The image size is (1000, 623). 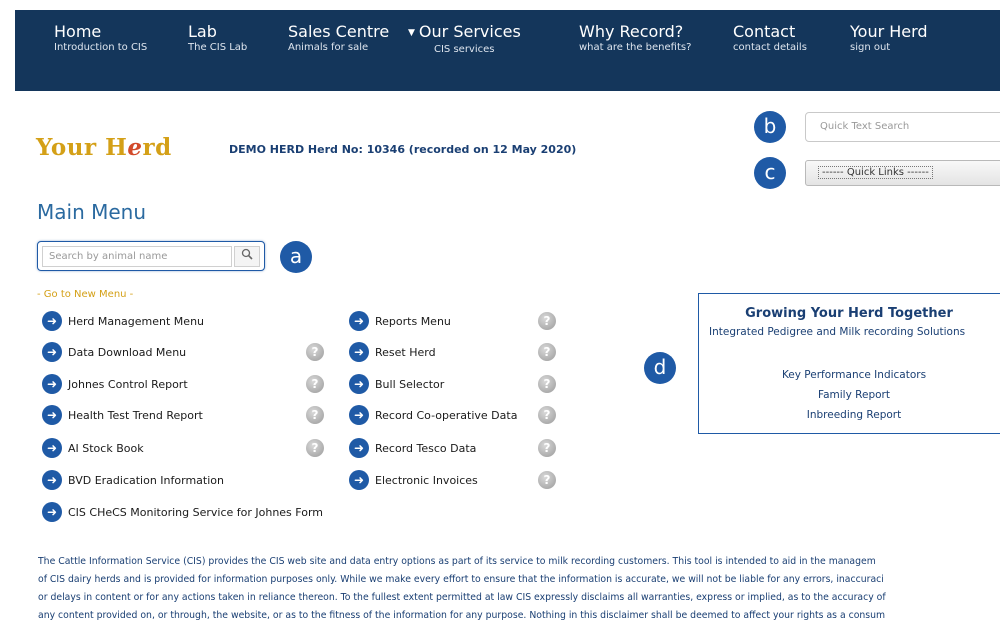 I want to click on nav-sales-centre: Sales Centre Animals for sale, so click(x=338, y=38).